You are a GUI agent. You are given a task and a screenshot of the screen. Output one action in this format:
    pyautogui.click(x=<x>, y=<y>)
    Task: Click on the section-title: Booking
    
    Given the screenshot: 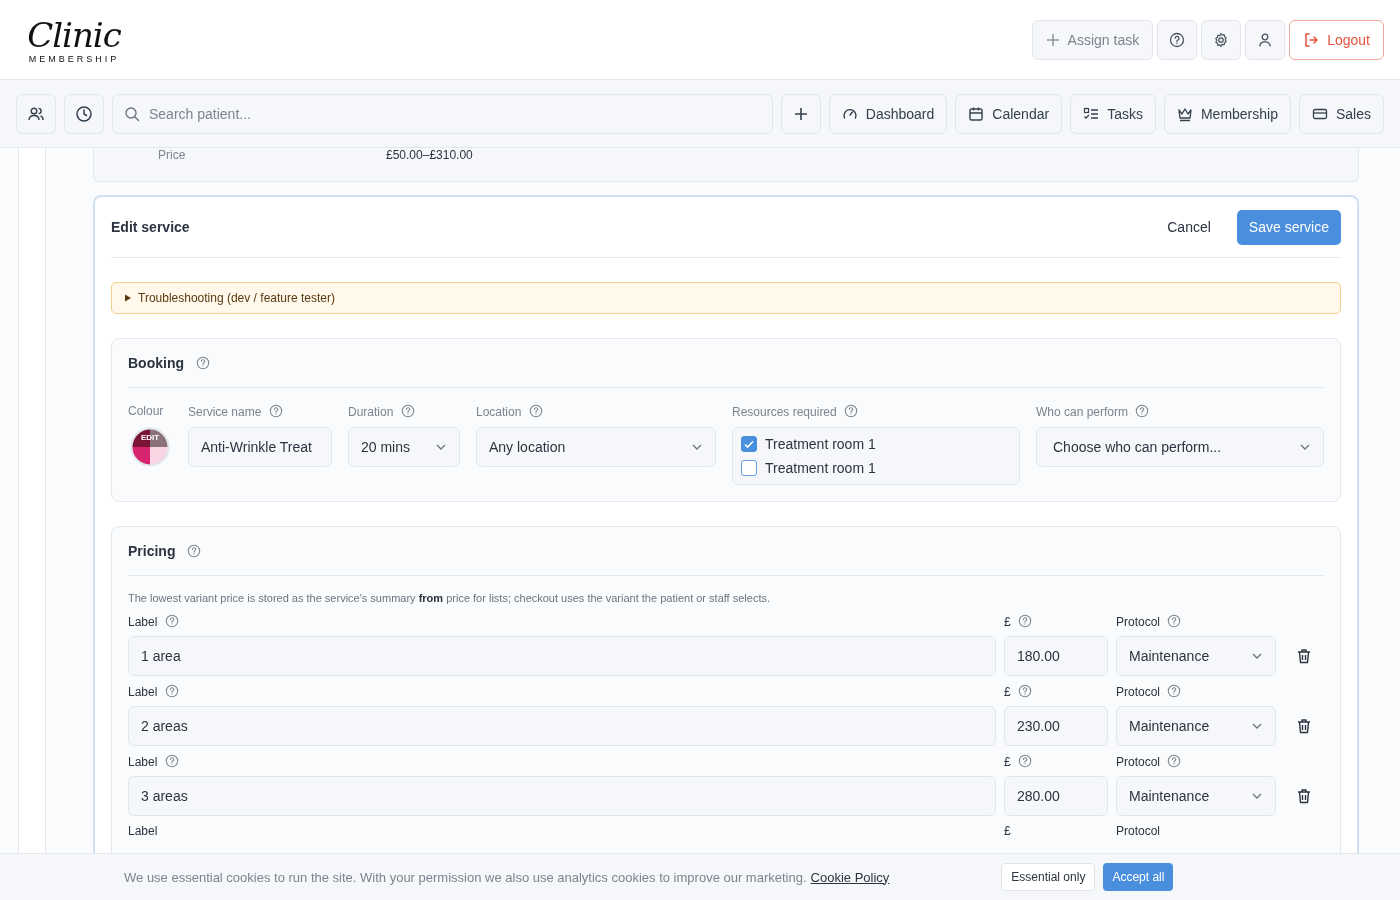 What is the action you would take?
    pyautogui.click(x=156, y=363)
    